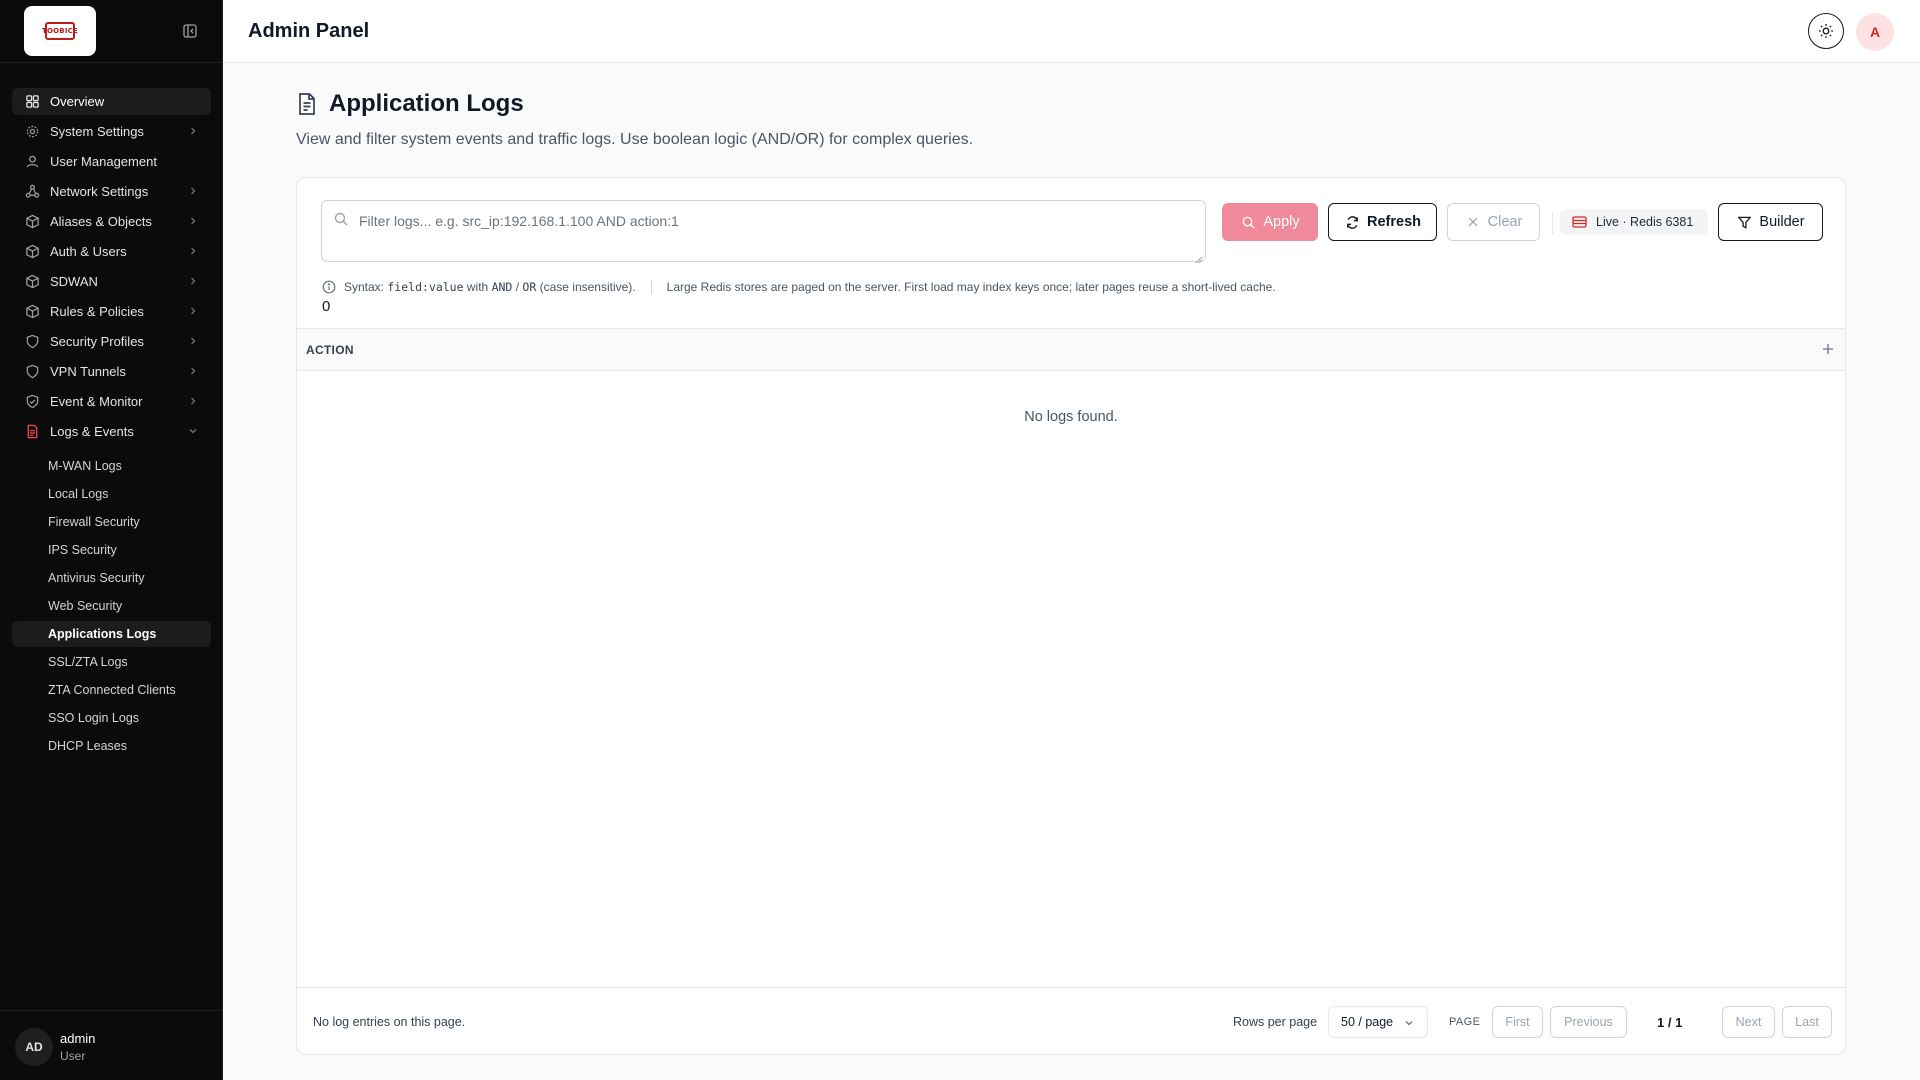 Image resolution: width=1920 pixels, height=1080 pixels. What do you see at coordinates (1670, 1022) in the screenshot?
I see `page-indicator: 1 / 1` at bounding box center [1670, 1022].